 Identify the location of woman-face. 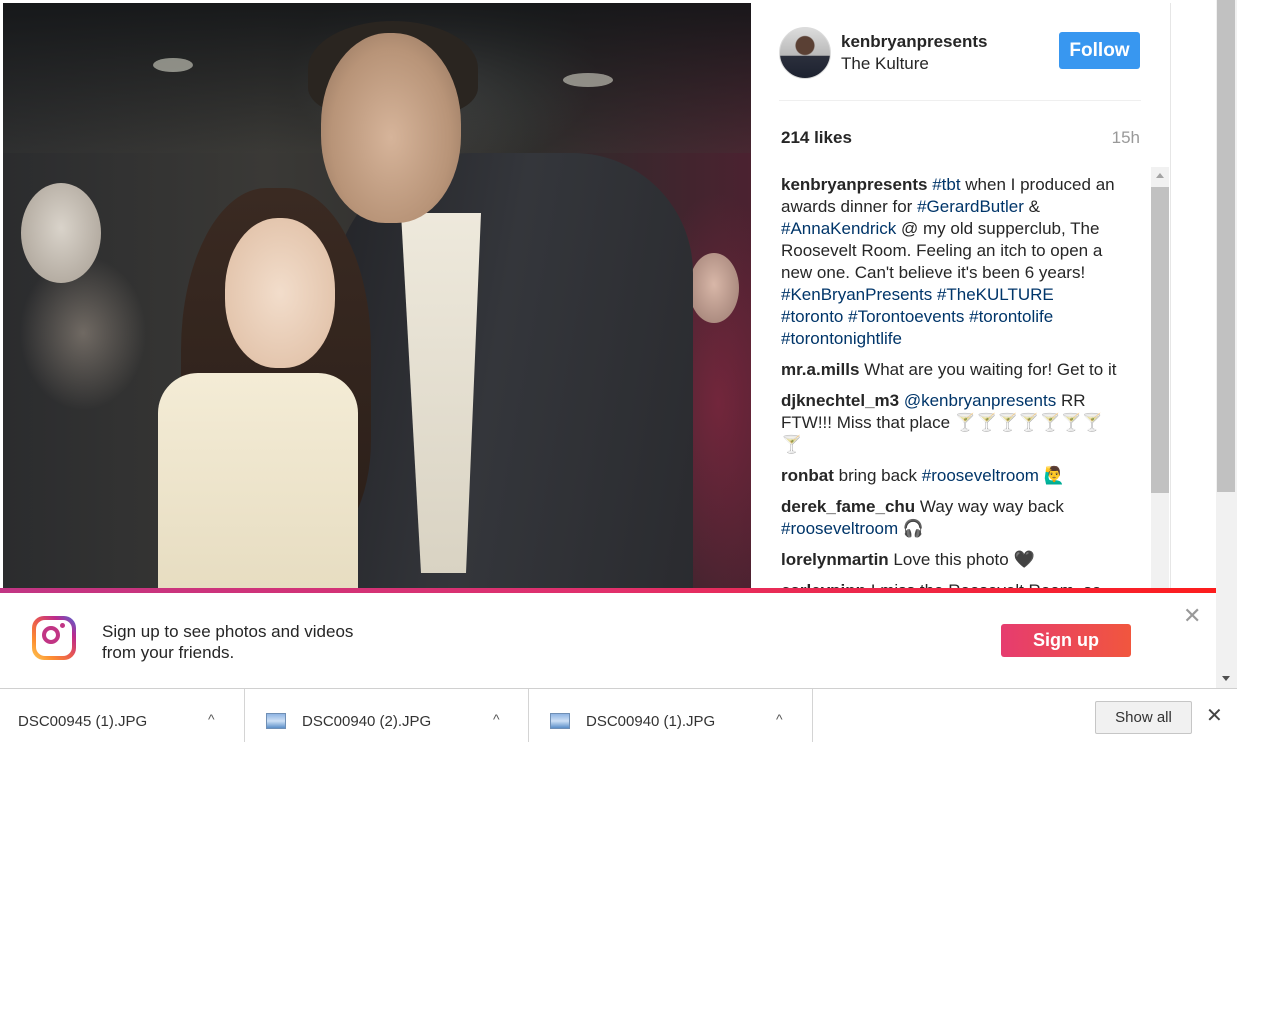
(280, 293).